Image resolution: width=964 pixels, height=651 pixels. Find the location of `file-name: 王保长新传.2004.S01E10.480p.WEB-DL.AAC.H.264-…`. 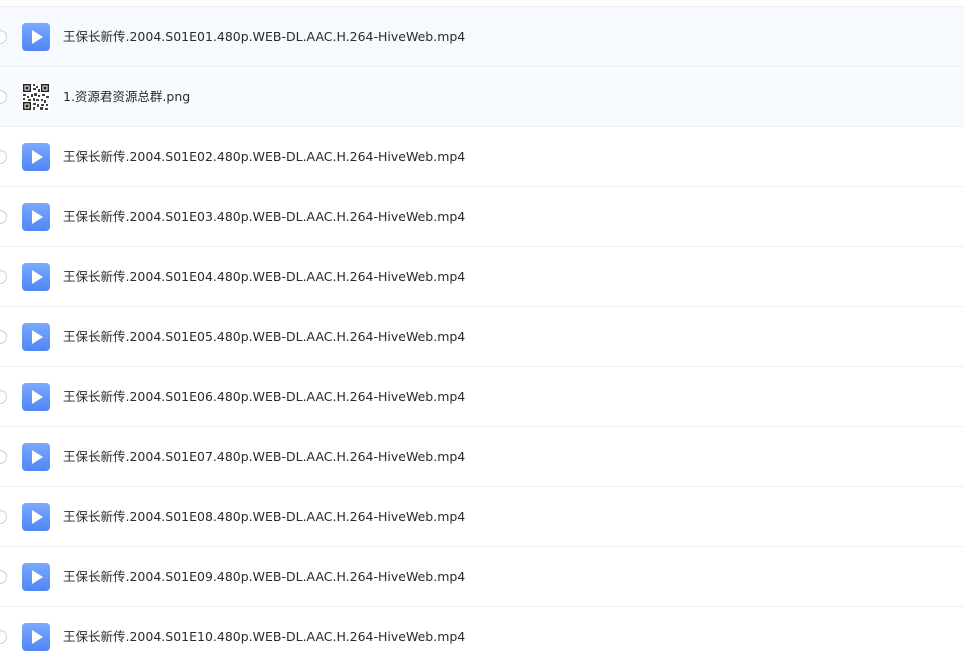

file-name: 王保长新传.2004.S01E10.480p.WEB-DL.AAC.H.264-… is located at coordinates (264, 637).